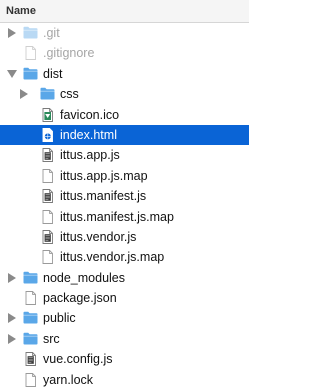 This screenshot has height=391, width=320. Describe the element at coordinates (69, 53) in the screenshot. I see `tree-item-label: .gitignore` at that location.